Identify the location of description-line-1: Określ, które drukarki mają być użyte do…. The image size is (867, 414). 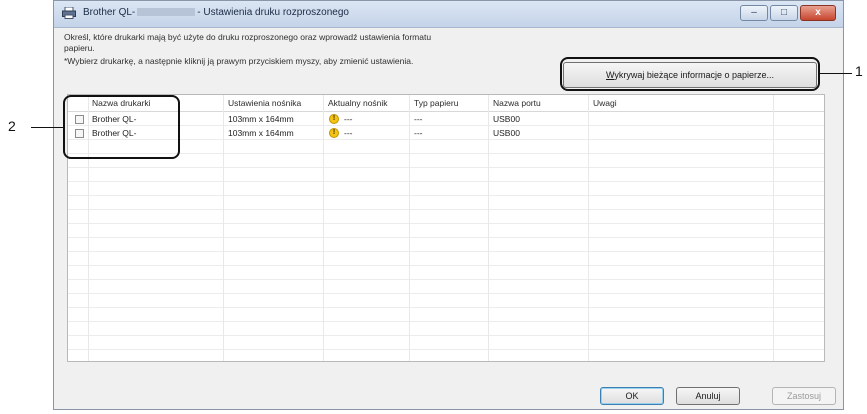
(248, 37).